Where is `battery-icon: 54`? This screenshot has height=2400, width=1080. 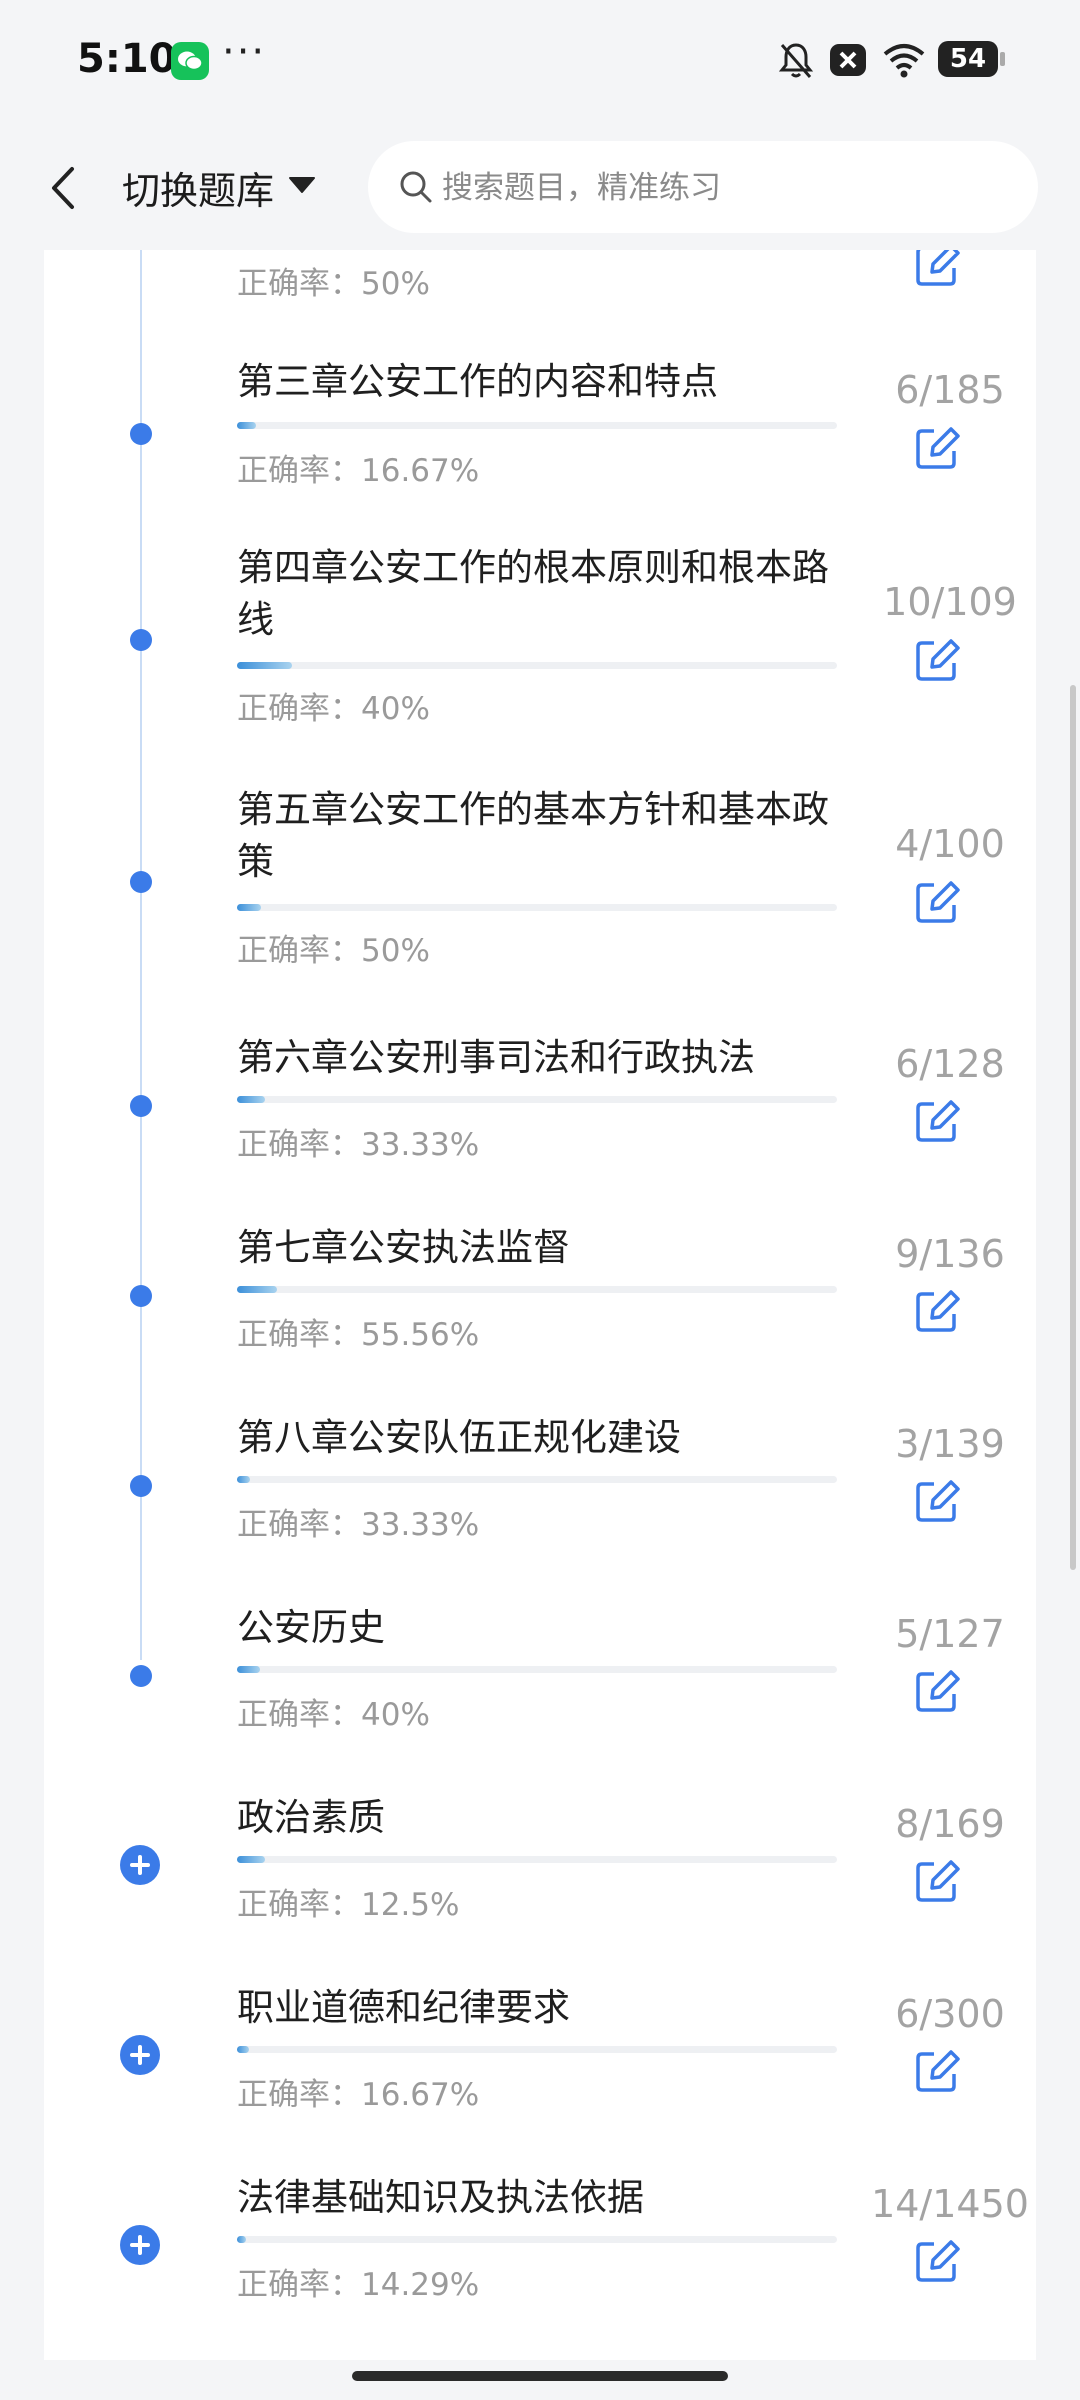
battery-icon: 54 is located at coordinates (971, 59).